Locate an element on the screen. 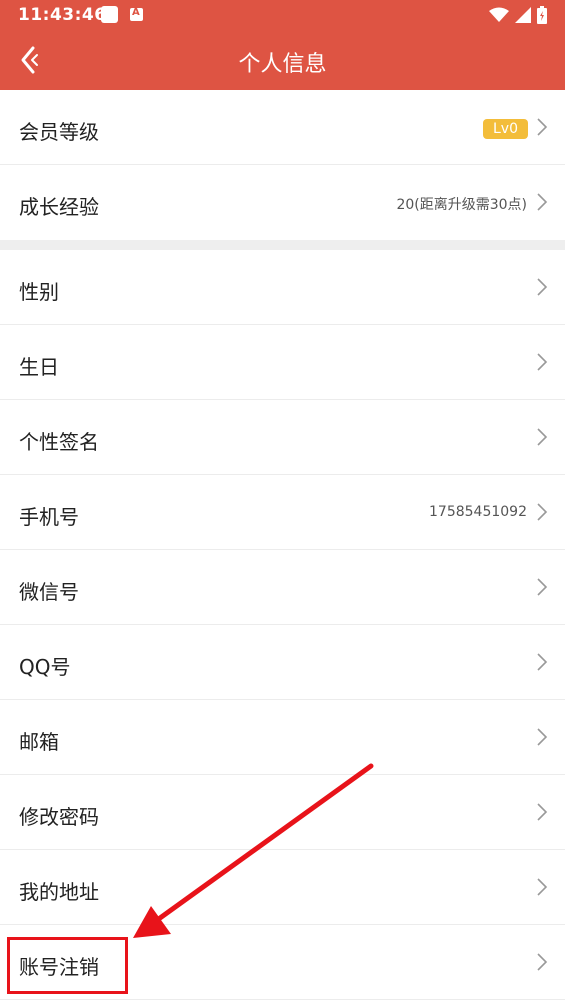  level-badge: Lv0 is located at coordinates (505, 129).